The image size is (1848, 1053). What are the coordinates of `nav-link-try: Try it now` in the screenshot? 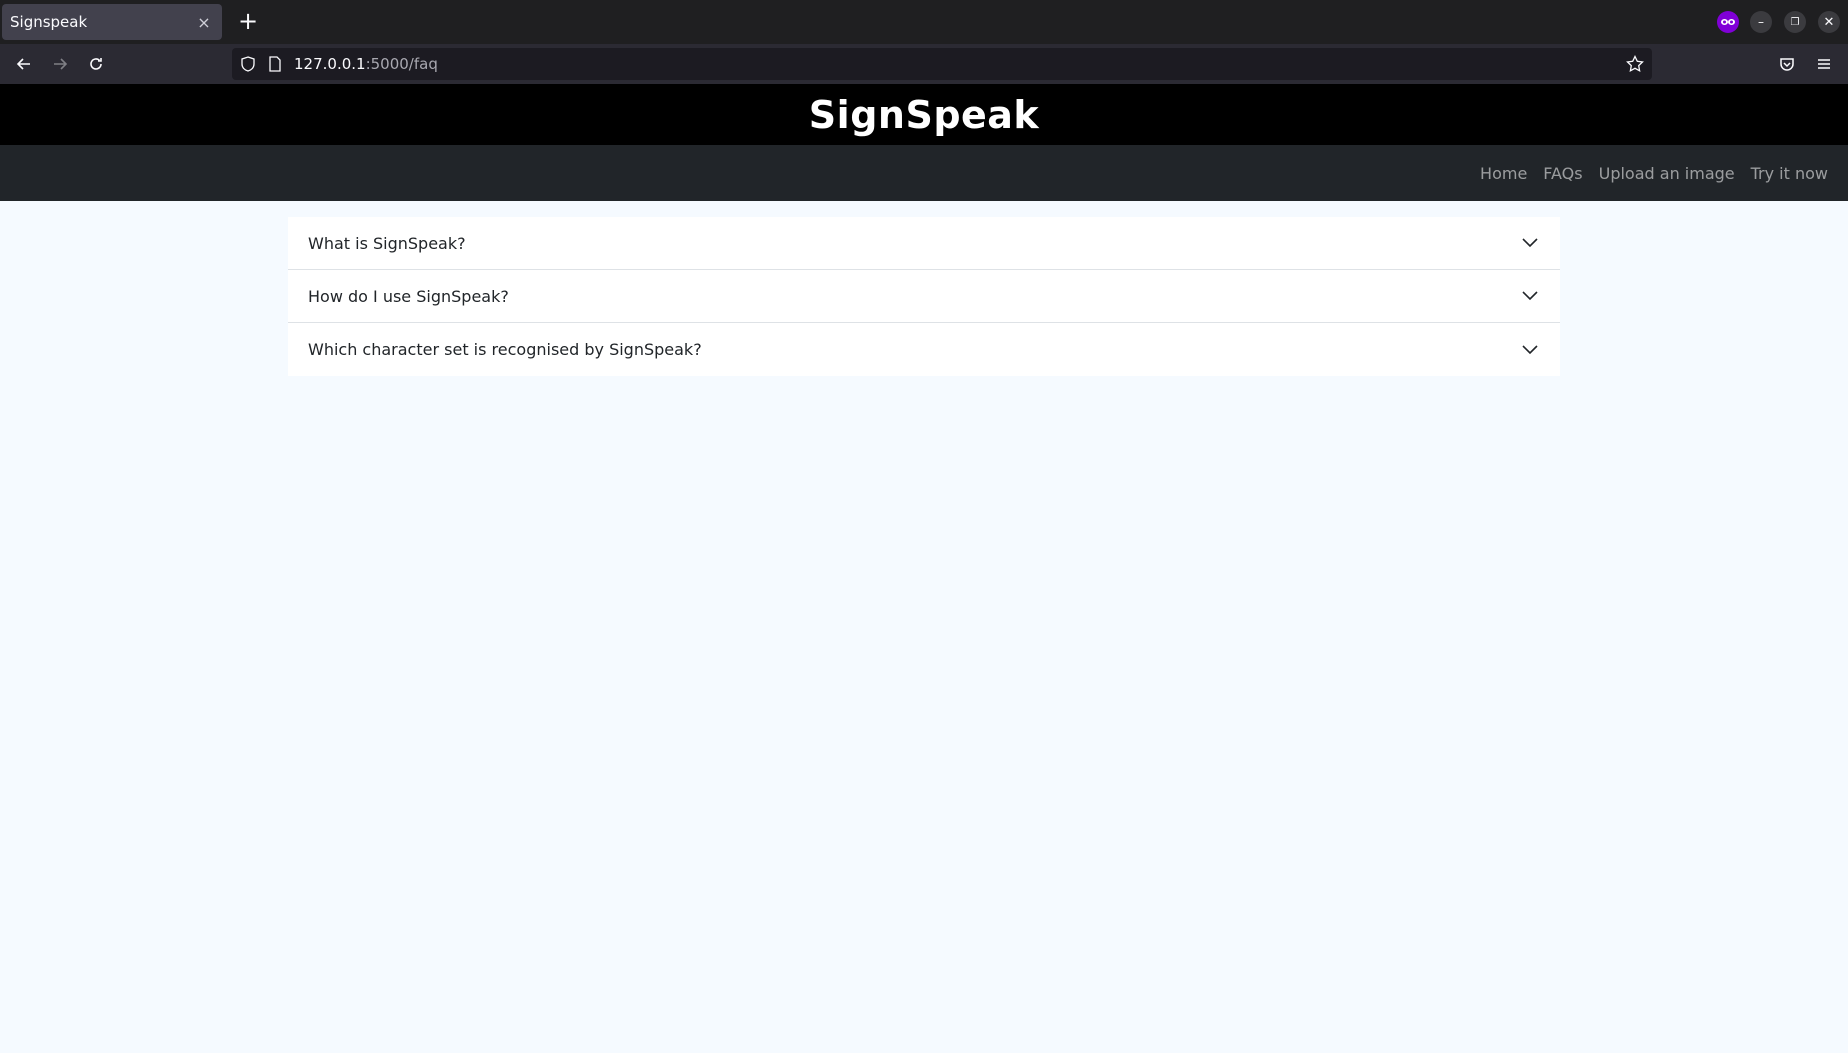 It's located at (1789, 173).